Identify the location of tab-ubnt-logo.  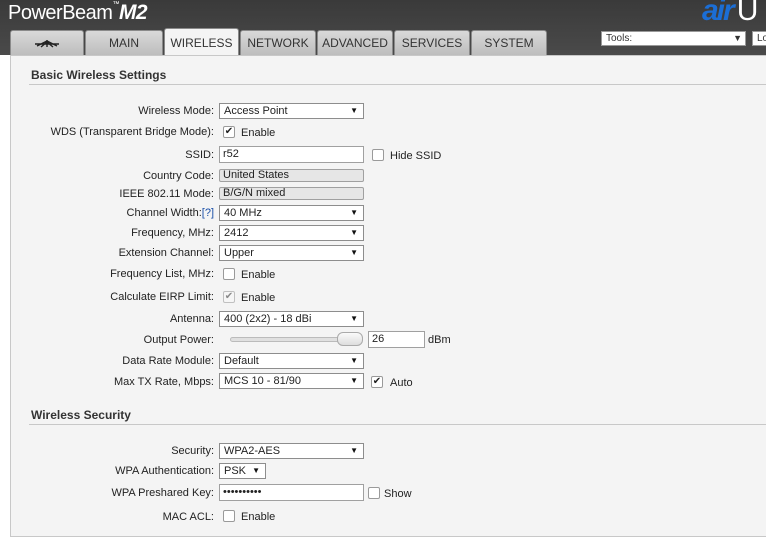
(47, 42).